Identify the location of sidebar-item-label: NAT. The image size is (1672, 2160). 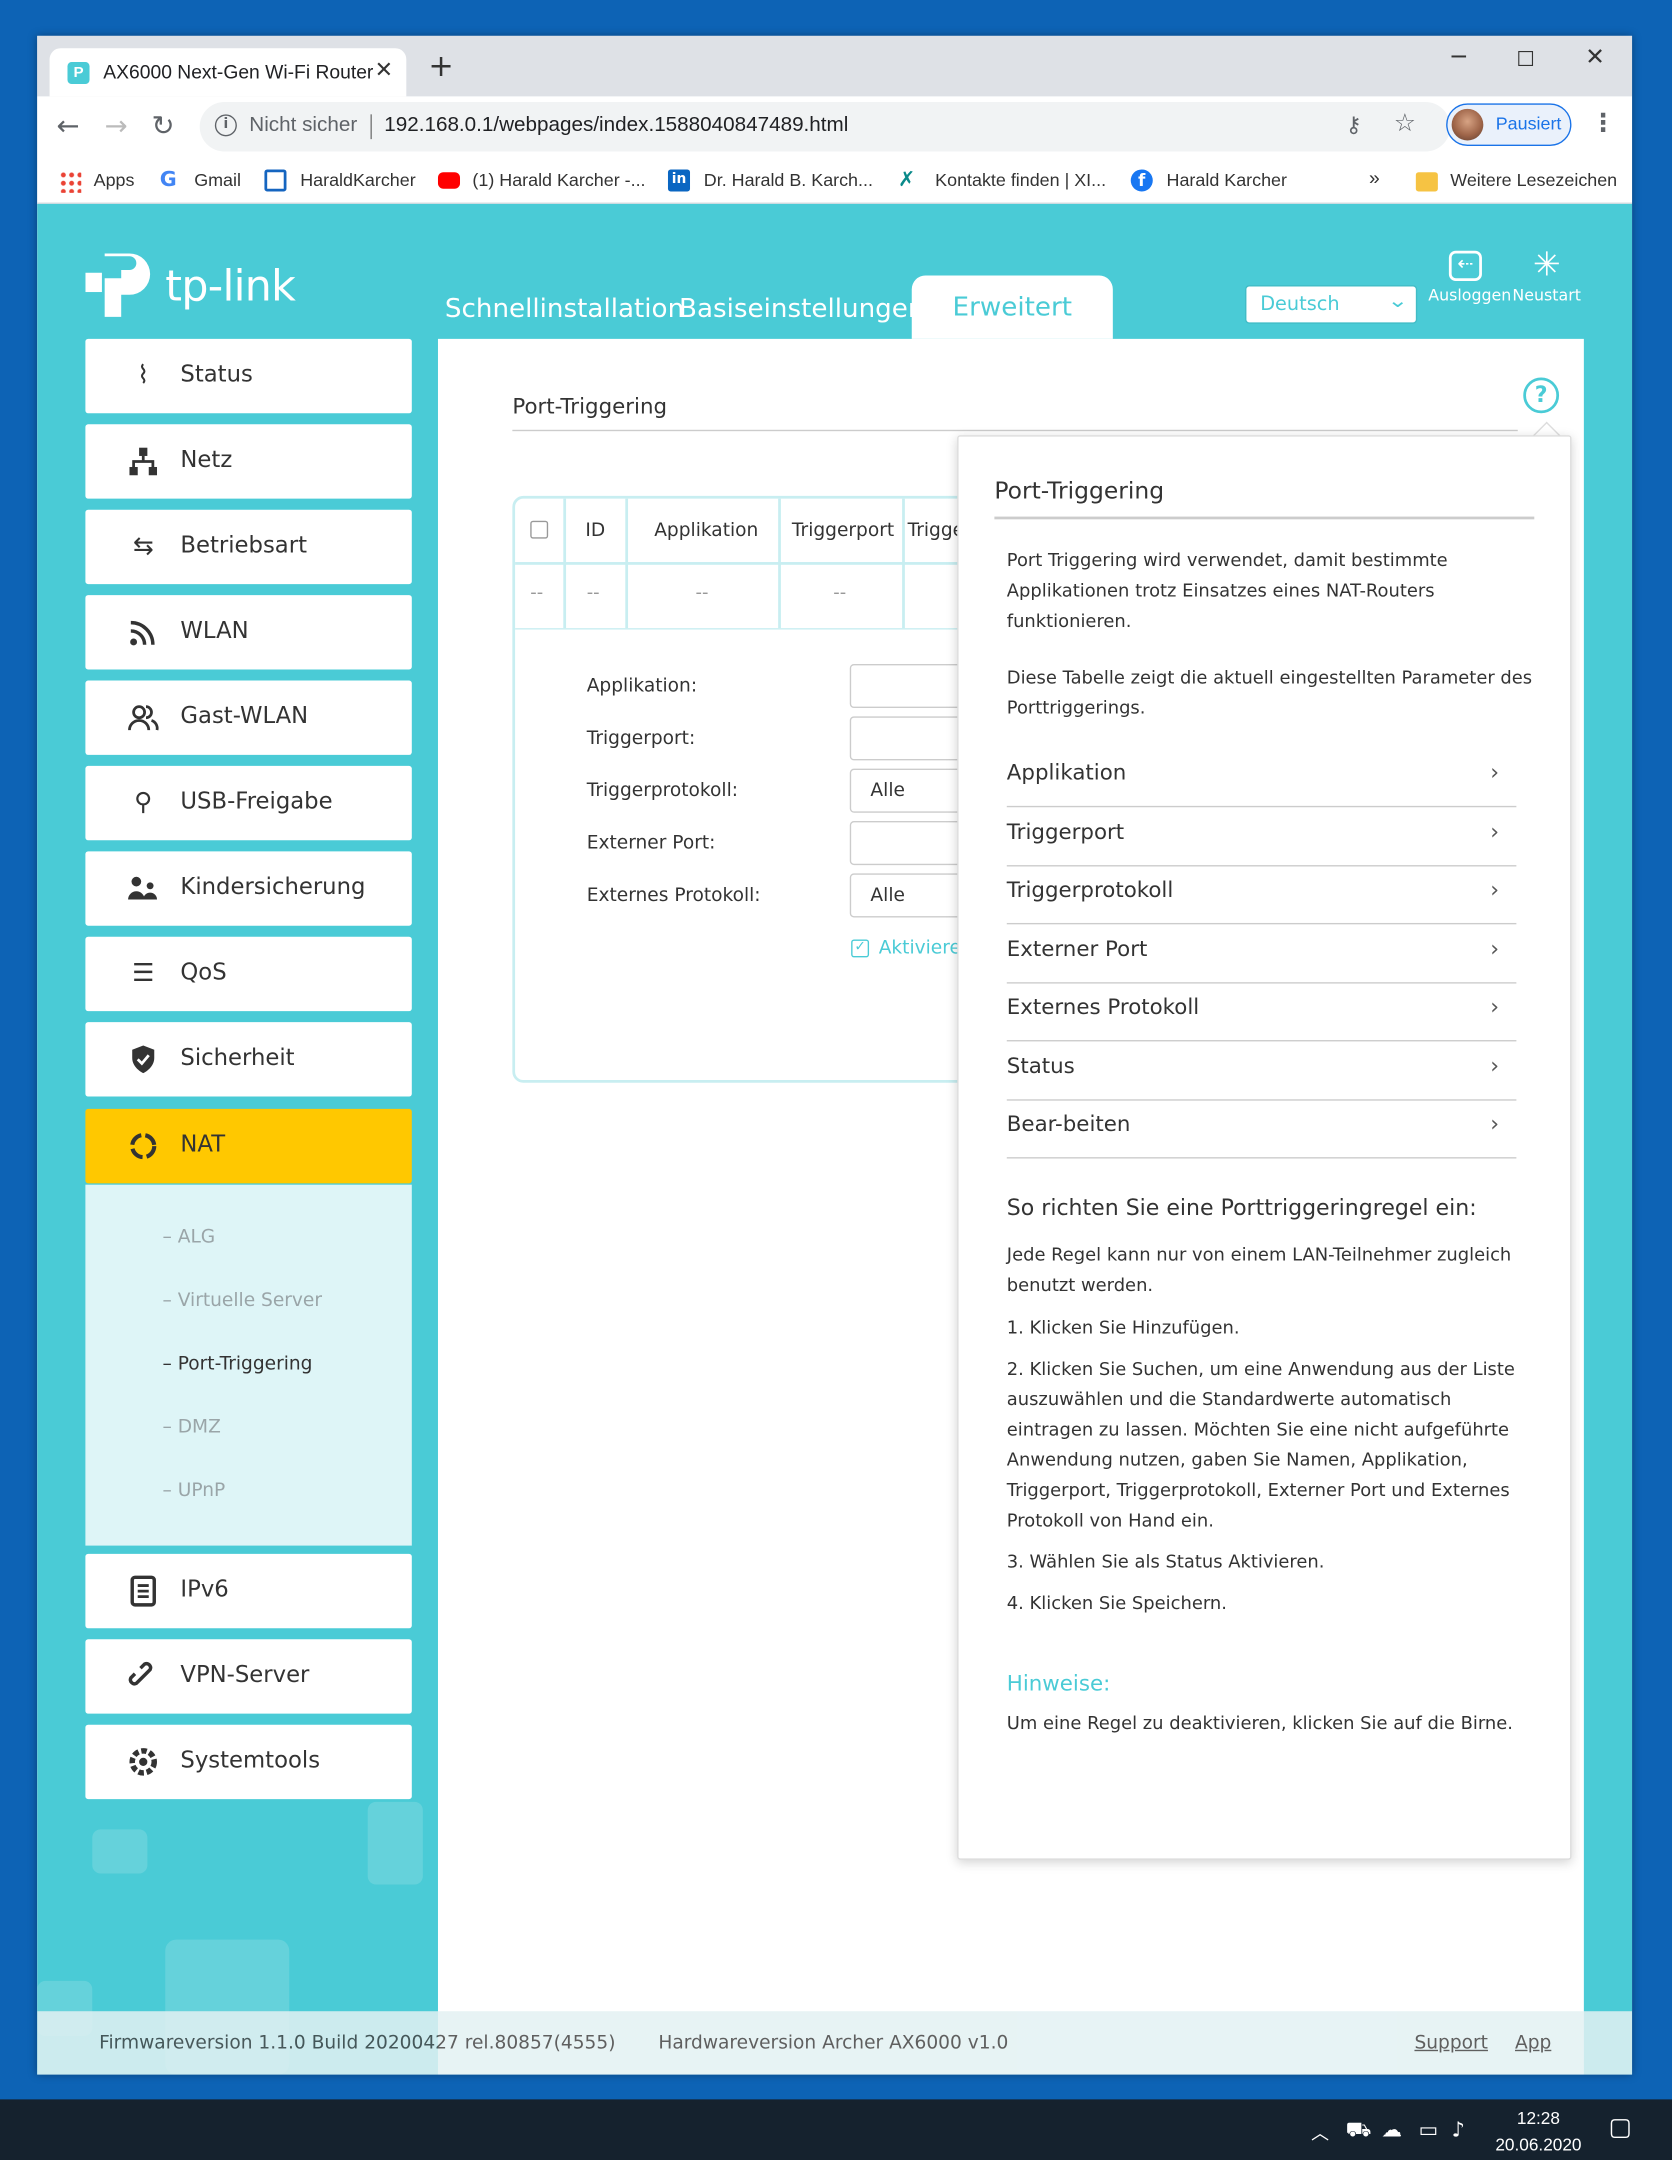
(203, 1144).